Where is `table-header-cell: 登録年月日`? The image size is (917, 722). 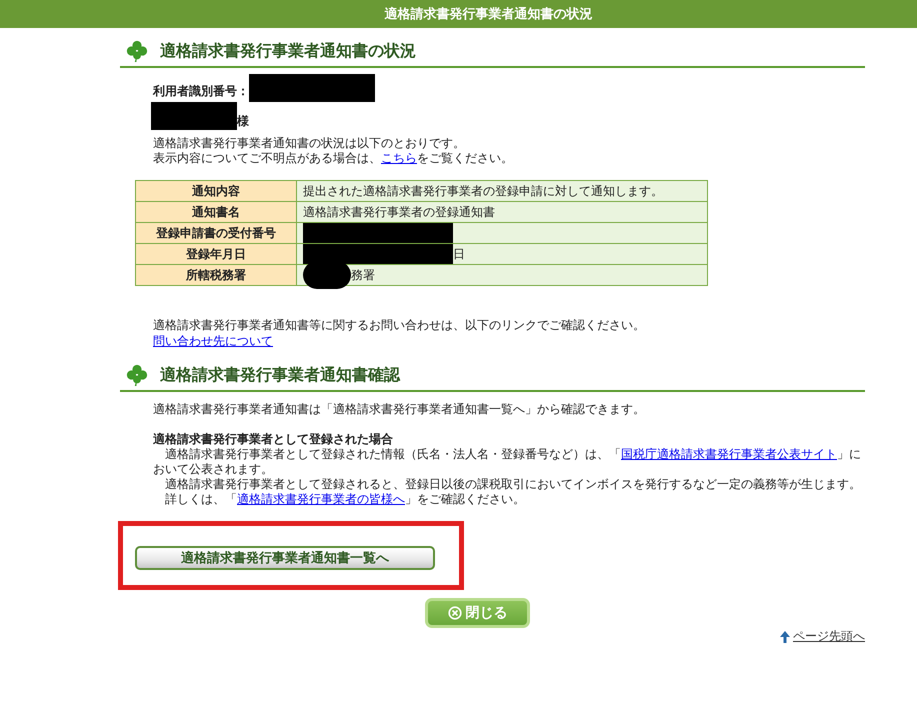 table-header-cell: 登録年月日 is located at coordinates (216, 254).